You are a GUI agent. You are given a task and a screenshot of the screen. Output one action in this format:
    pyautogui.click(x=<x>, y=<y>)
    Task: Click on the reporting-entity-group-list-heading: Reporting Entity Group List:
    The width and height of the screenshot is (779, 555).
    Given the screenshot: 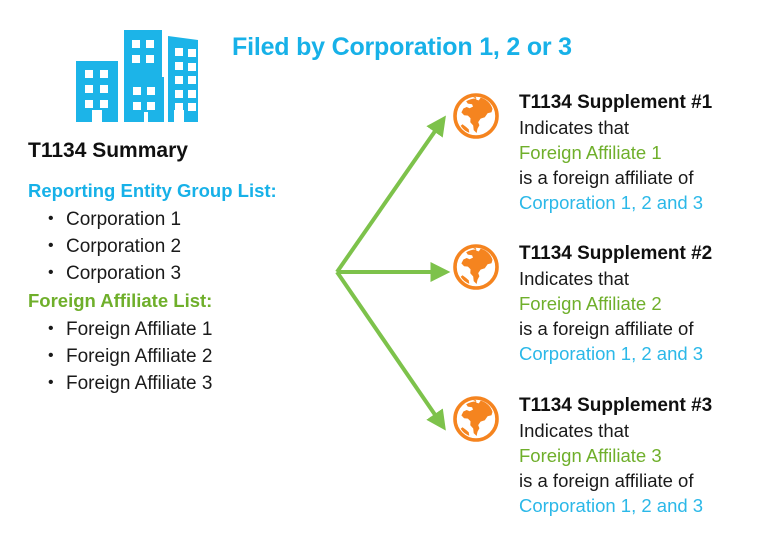 What is the action you would take?
    pyautogui.click(x=152, y=190)
    